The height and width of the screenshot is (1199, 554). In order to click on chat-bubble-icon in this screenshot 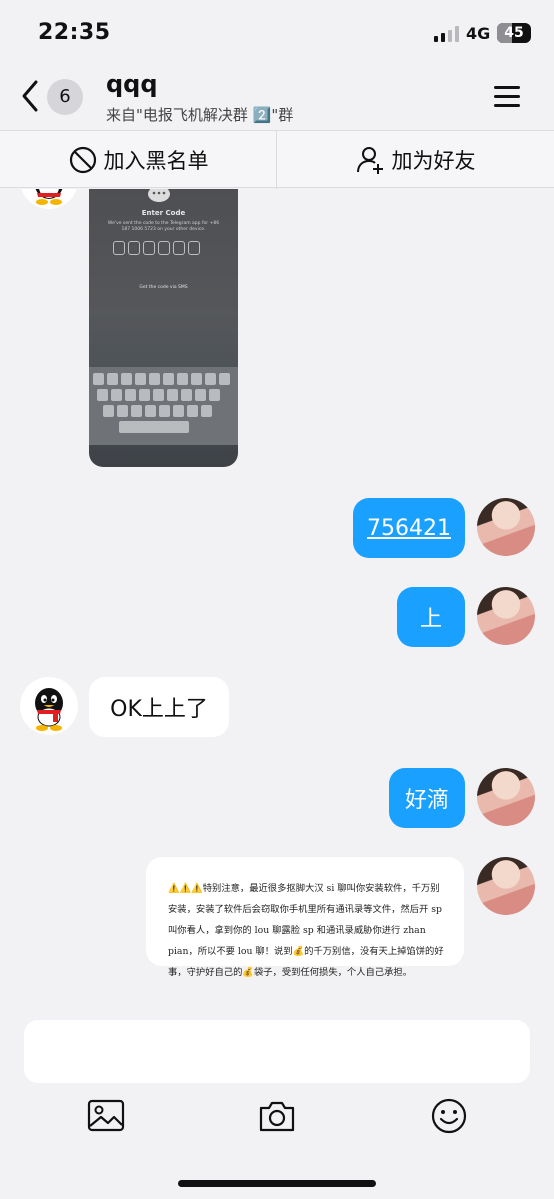, I will do `click(159, 195)`.